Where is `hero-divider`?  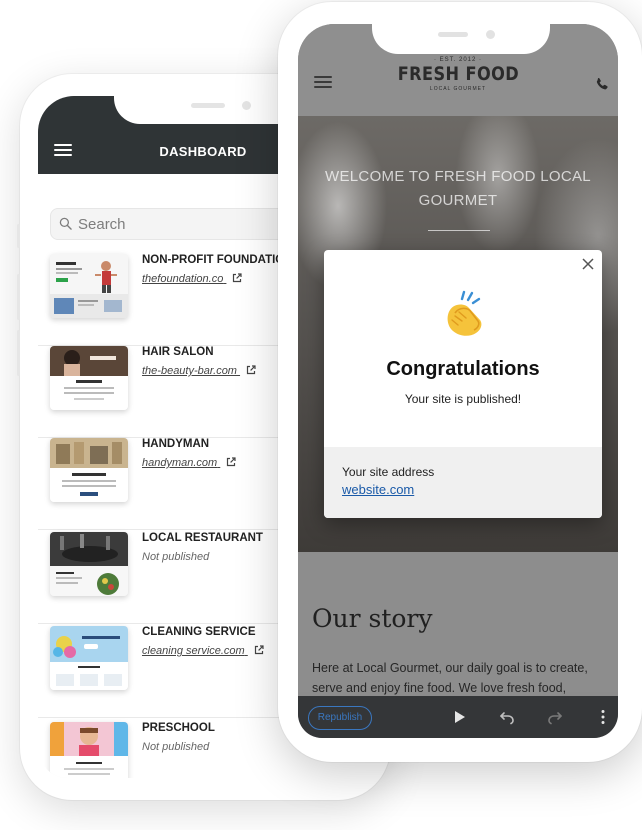 hero-divider is located at coordinates (459, 230).